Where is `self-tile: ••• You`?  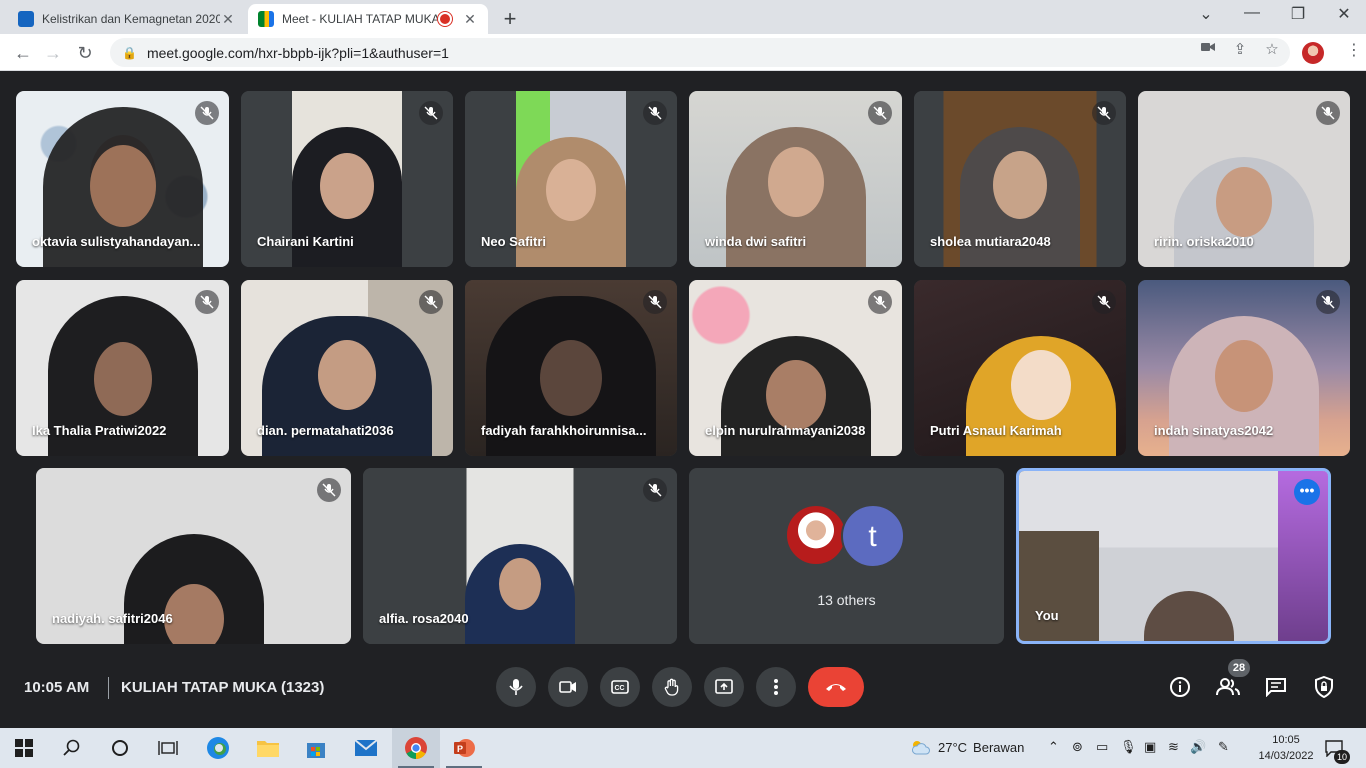 self-tile: ••• You is located at coordinates (1173, 556).